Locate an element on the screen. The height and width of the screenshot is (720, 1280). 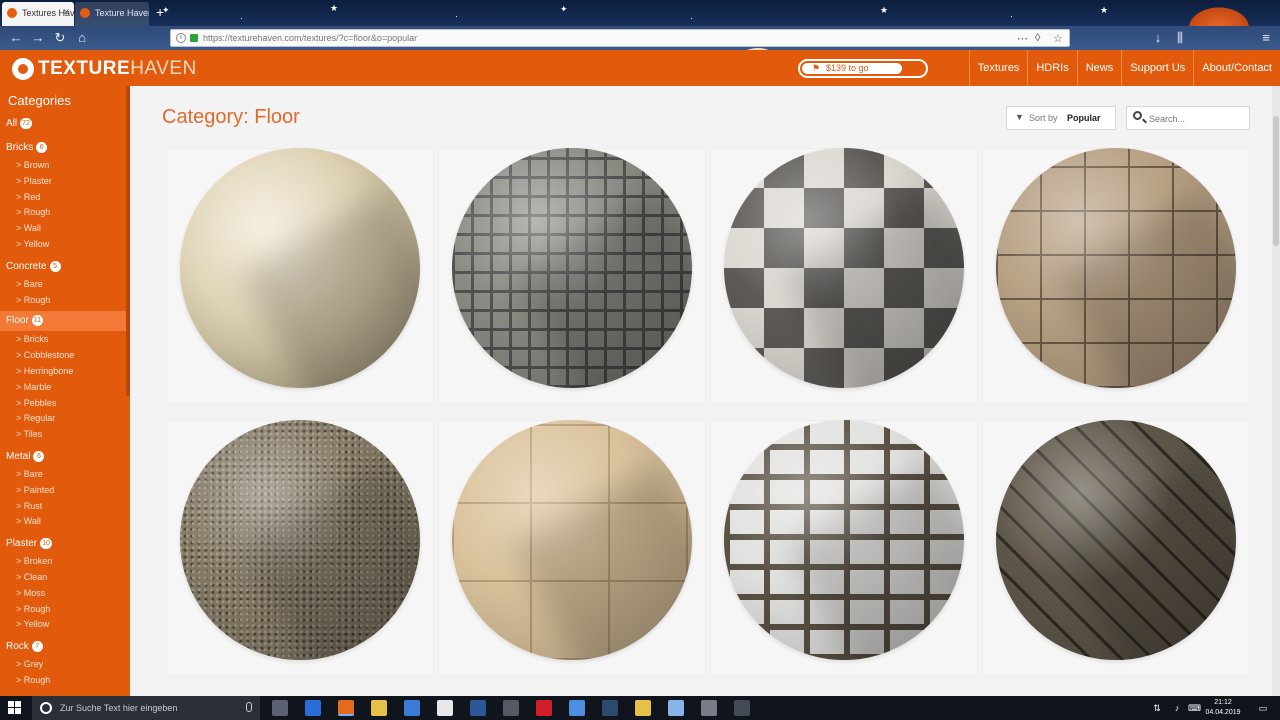
texture-card-beige-tiles is located at coordinates (300, 276).